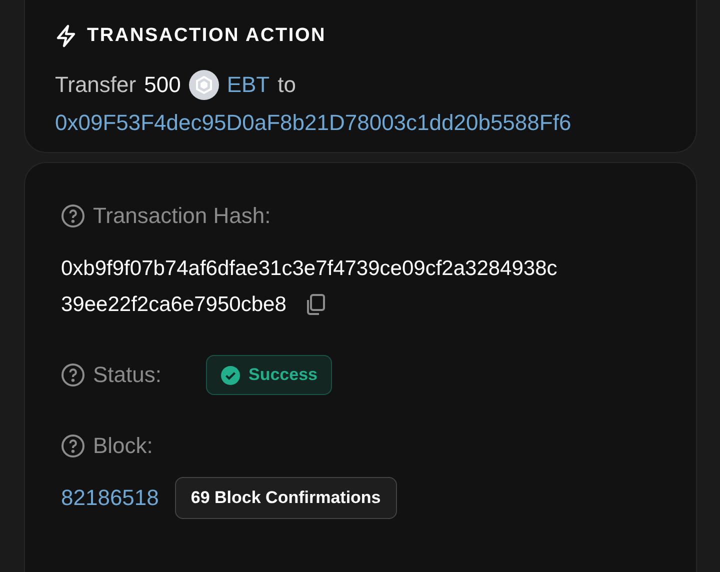  Describe the element at coordinates (313, 122) in the screenshot. I see `address-link: 0x09F53F4dec95D0aF8b21D78003c1dd20b5588Ff6` at that location.